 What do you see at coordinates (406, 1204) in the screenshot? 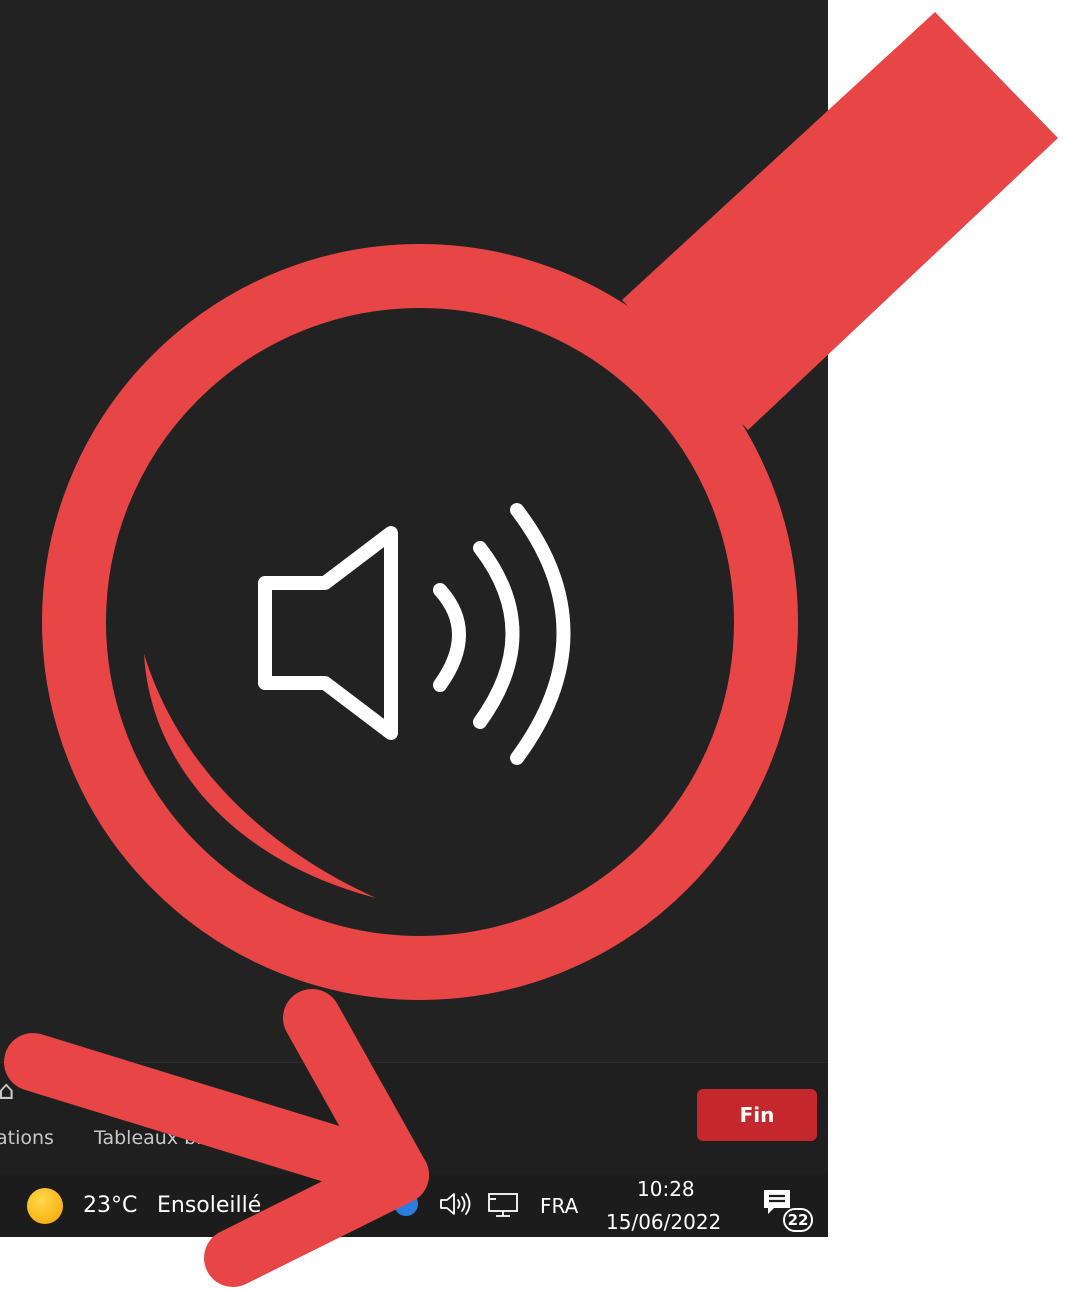
I see `app-tray-icon` at bounding box center [406, 1204].